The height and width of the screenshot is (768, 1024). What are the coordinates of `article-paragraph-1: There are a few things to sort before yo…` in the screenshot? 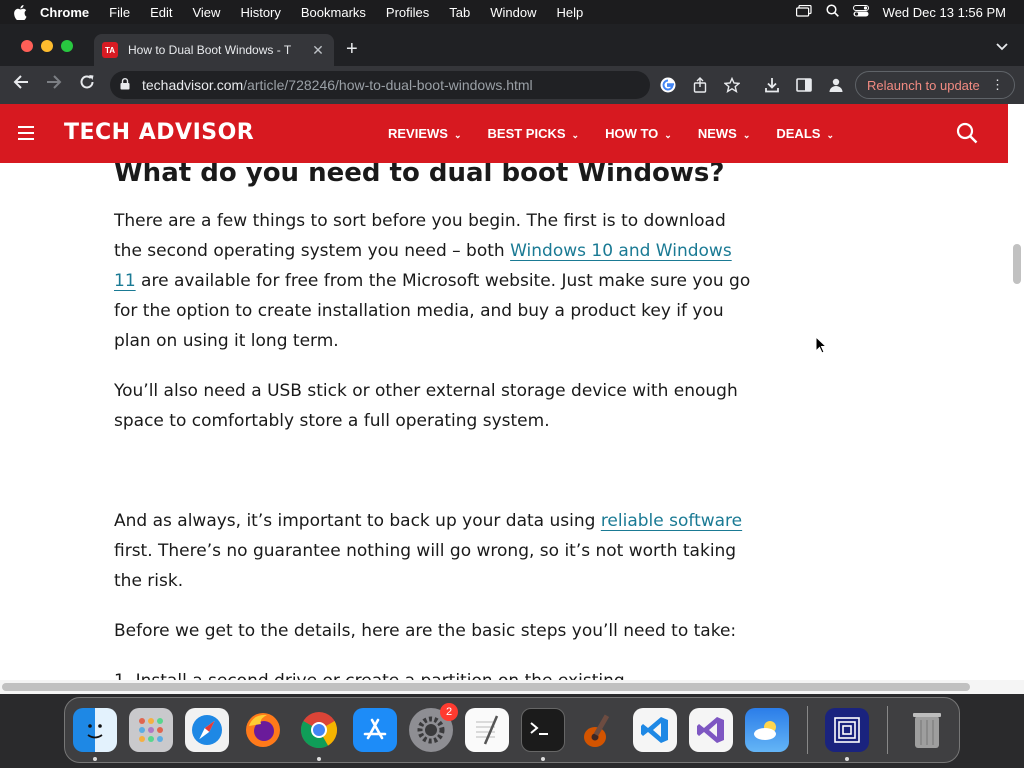 It's located at (434, 281).